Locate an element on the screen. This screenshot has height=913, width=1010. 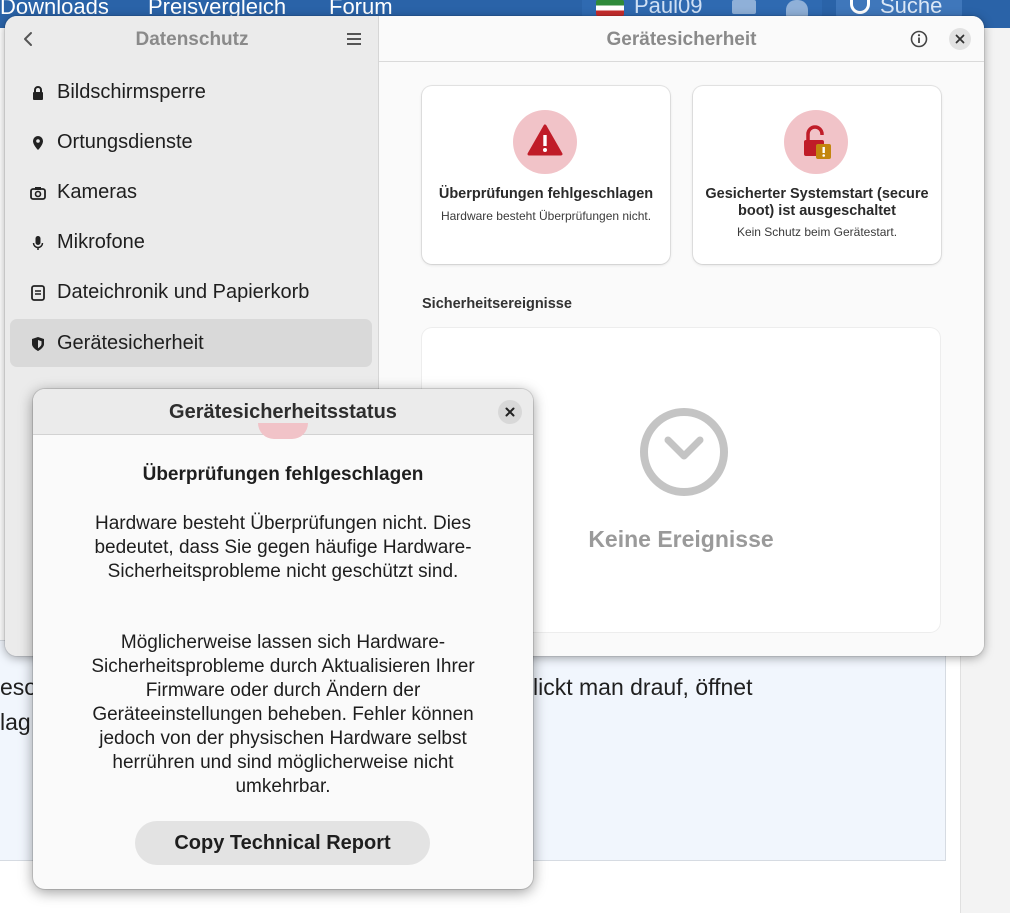
sidebar-item-dateichronik: Dateichronik und Papierkorb is located at coordinates (191, 293).